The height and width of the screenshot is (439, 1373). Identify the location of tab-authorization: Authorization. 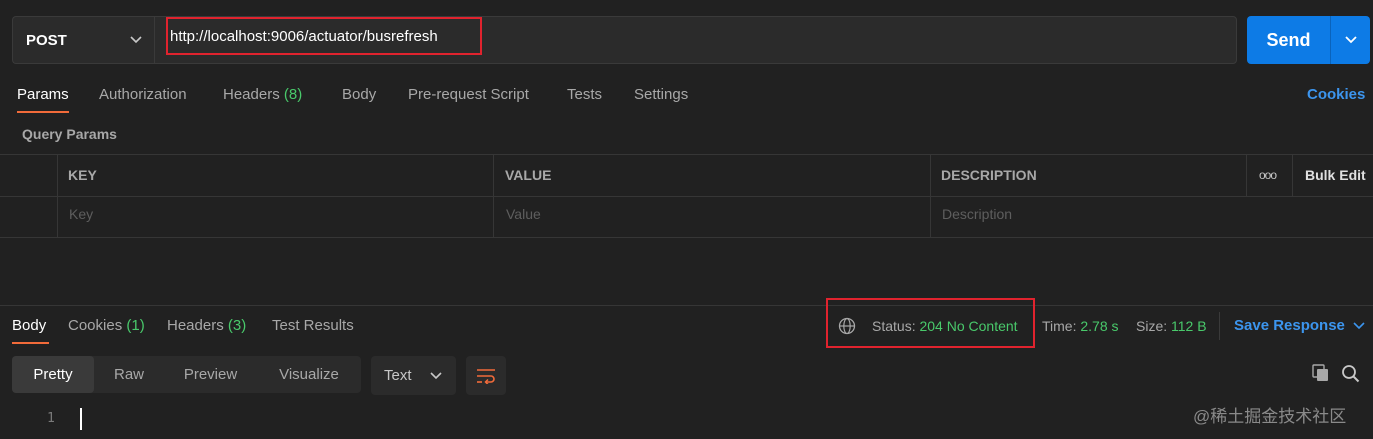
(143, 94).